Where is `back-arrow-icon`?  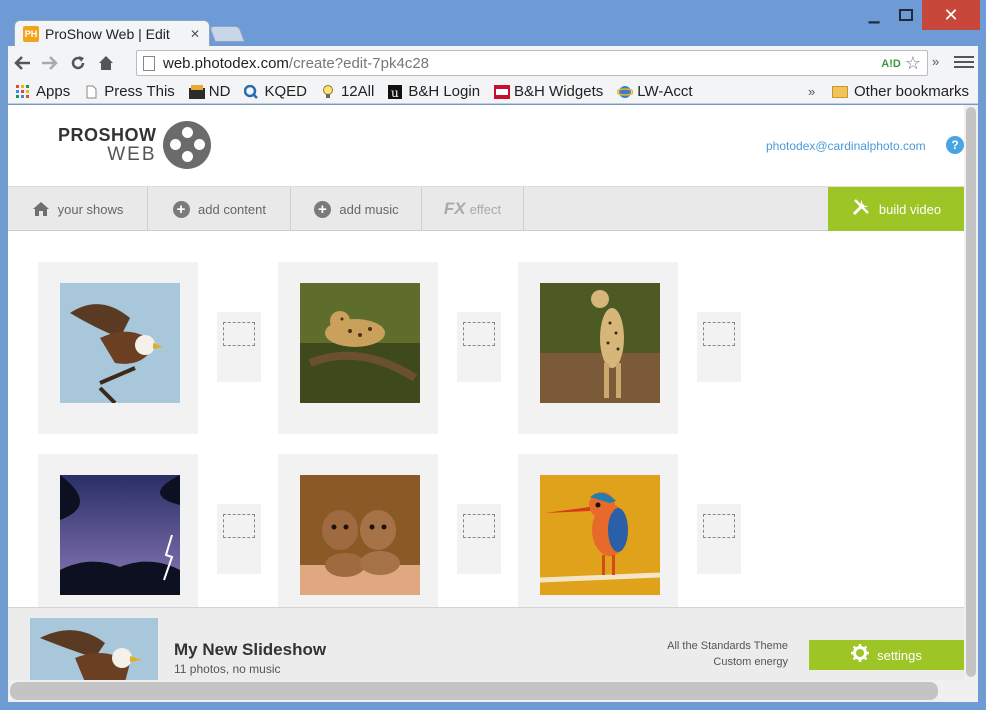
back-arrow-icon is located at coordinates (22, 63).